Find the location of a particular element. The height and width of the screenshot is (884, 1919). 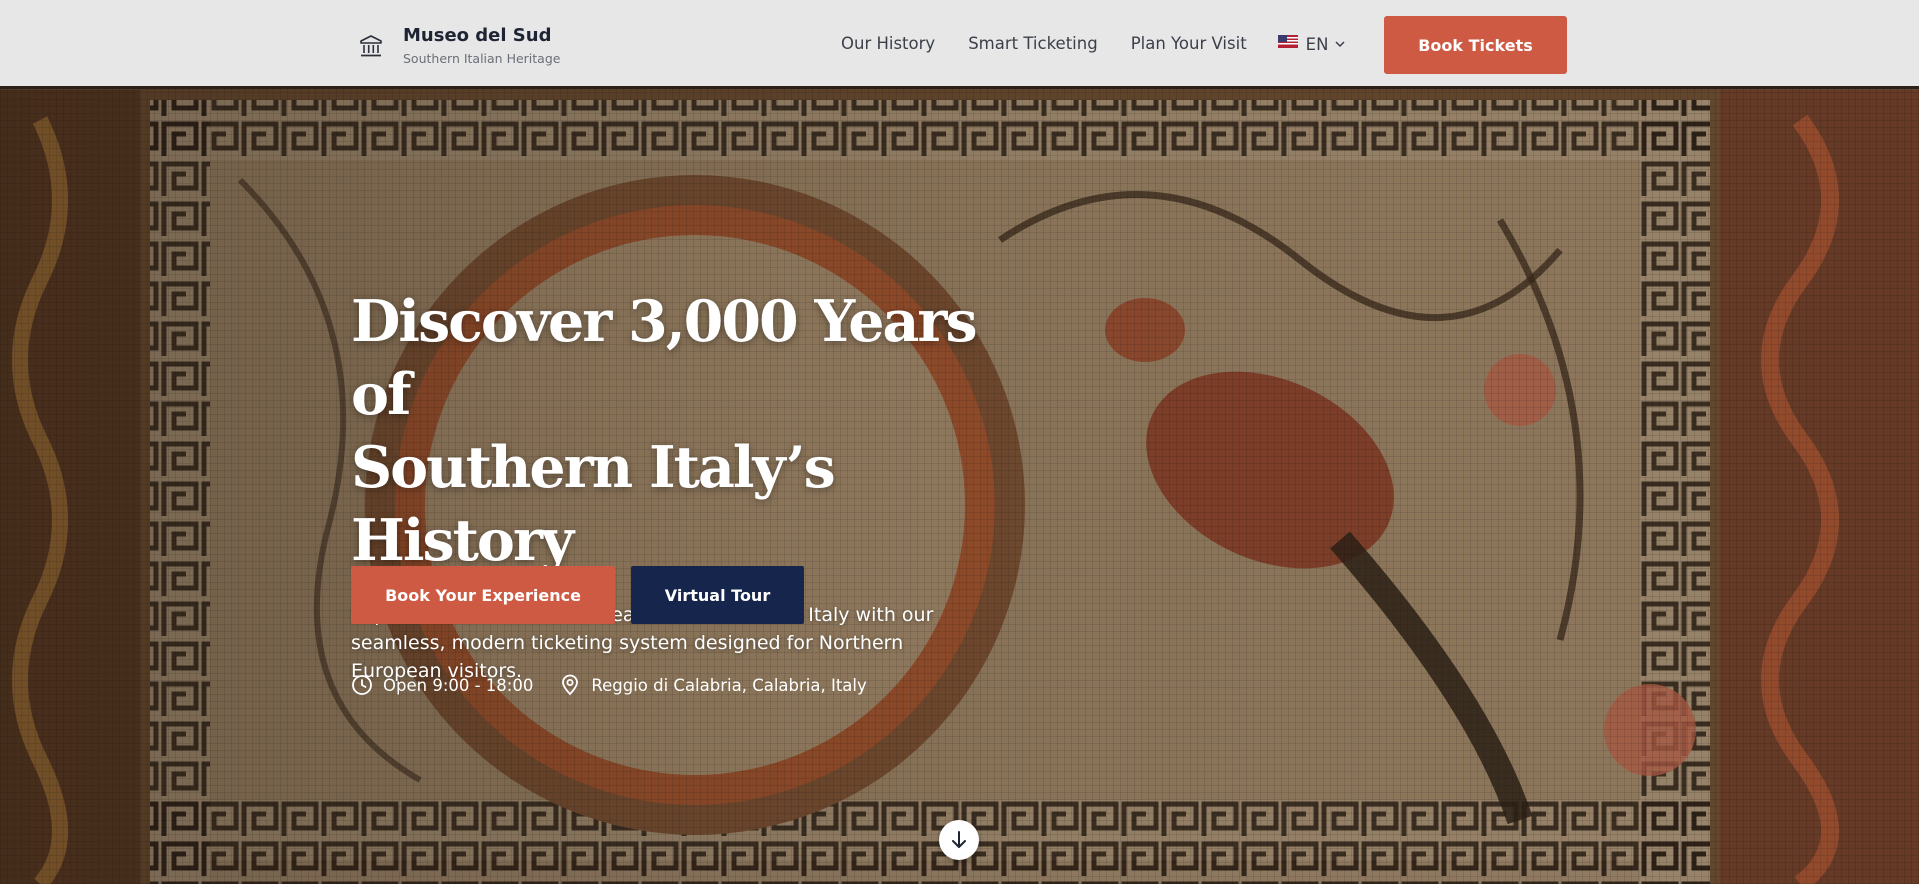

book-experience-button: Book Your Experience is located at coordinates (483, 595).